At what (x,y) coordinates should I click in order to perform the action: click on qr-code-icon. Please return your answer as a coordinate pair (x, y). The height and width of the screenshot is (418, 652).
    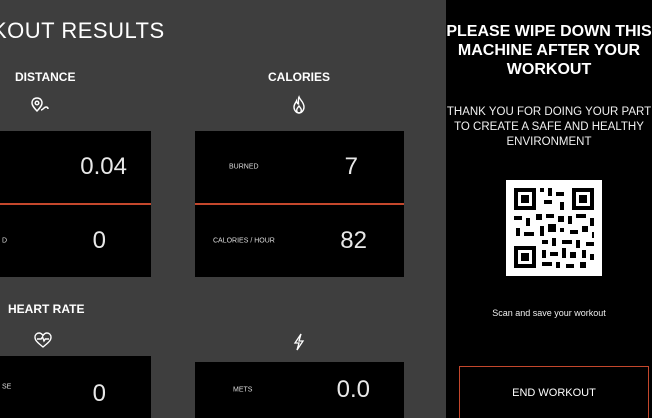
    Looking at the image, I should click on (554, 228).